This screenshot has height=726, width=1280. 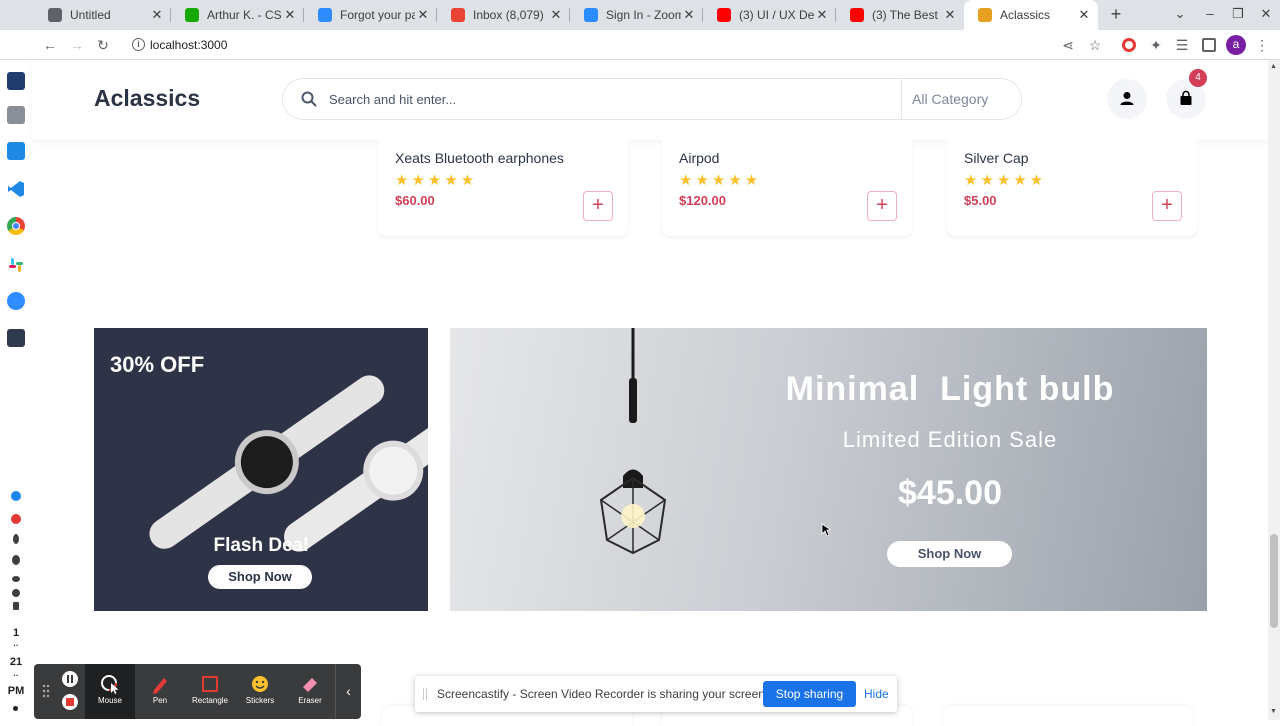 I want to click on reading-list-icon: ☰, so click(x=1182, y=45).